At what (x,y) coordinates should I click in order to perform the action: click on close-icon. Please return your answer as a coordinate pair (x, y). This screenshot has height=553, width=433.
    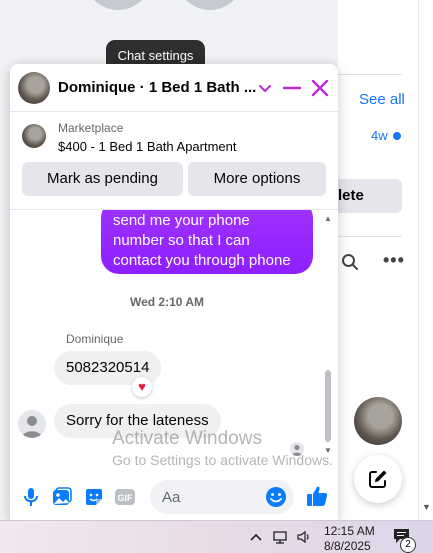
    Looking at the image, I should click on (320, 88).